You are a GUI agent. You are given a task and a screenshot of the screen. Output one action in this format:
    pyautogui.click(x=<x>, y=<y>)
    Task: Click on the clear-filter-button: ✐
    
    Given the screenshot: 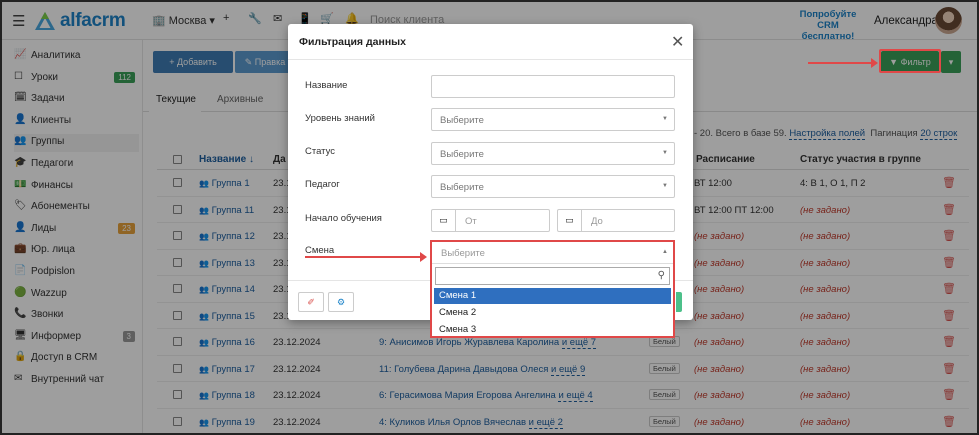 What is the action you would take?
    pyautogui.click(x=311, y=302)
    